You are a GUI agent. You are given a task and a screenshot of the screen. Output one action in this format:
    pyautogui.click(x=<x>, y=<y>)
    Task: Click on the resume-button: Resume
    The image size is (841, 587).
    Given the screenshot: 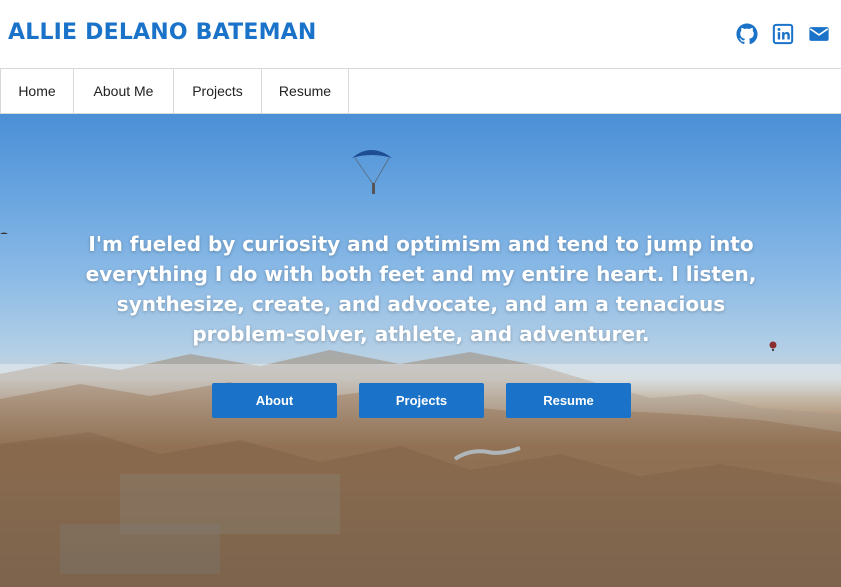 What is the action you would take?
    pyautogui.click(x=568, y=400)
    